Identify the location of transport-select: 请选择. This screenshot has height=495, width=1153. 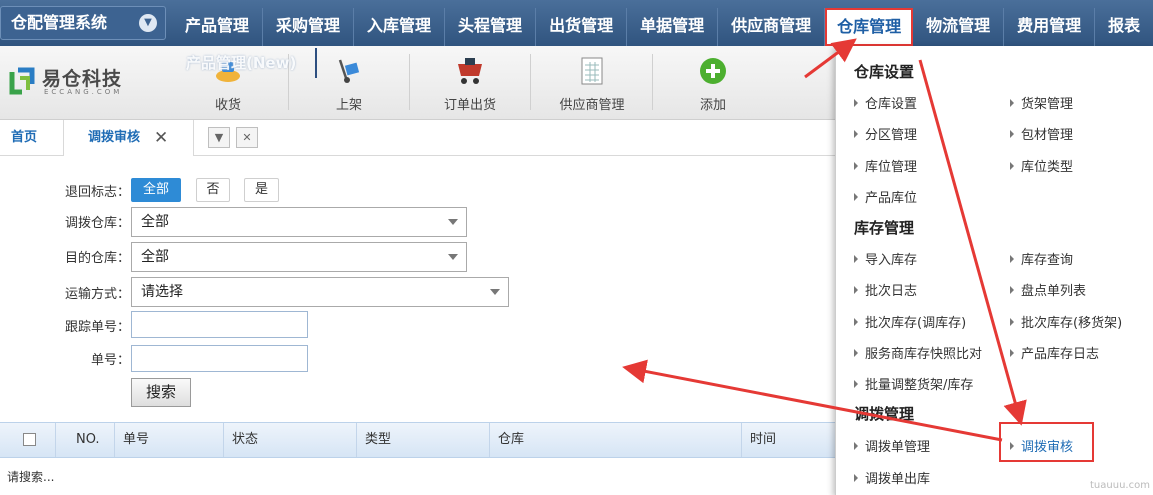
(320, 292).